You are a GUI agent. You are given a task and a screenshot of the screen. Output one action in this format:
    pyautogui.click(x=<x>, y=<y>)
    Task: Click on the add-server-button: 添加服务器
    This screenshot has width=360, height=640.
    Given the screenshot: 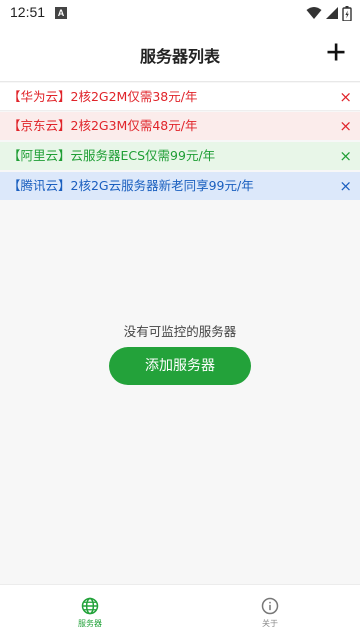 What is the action you would take?
    pyautogui.click(x=180, y=366)
    